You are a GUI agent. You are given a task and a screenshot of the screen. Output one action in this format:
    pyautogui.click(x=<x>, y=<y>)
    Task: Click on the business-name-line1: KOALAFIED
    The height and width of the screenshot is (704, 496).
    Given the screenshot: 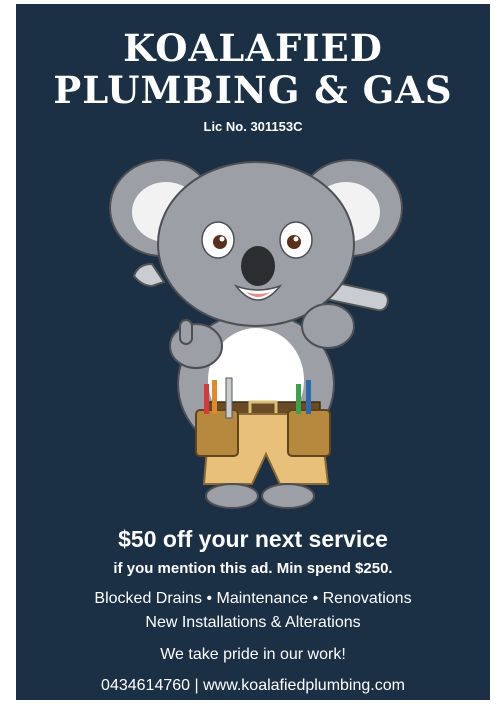 What is the action you would take?
    pyautogui.click(x=253, y=48)
    